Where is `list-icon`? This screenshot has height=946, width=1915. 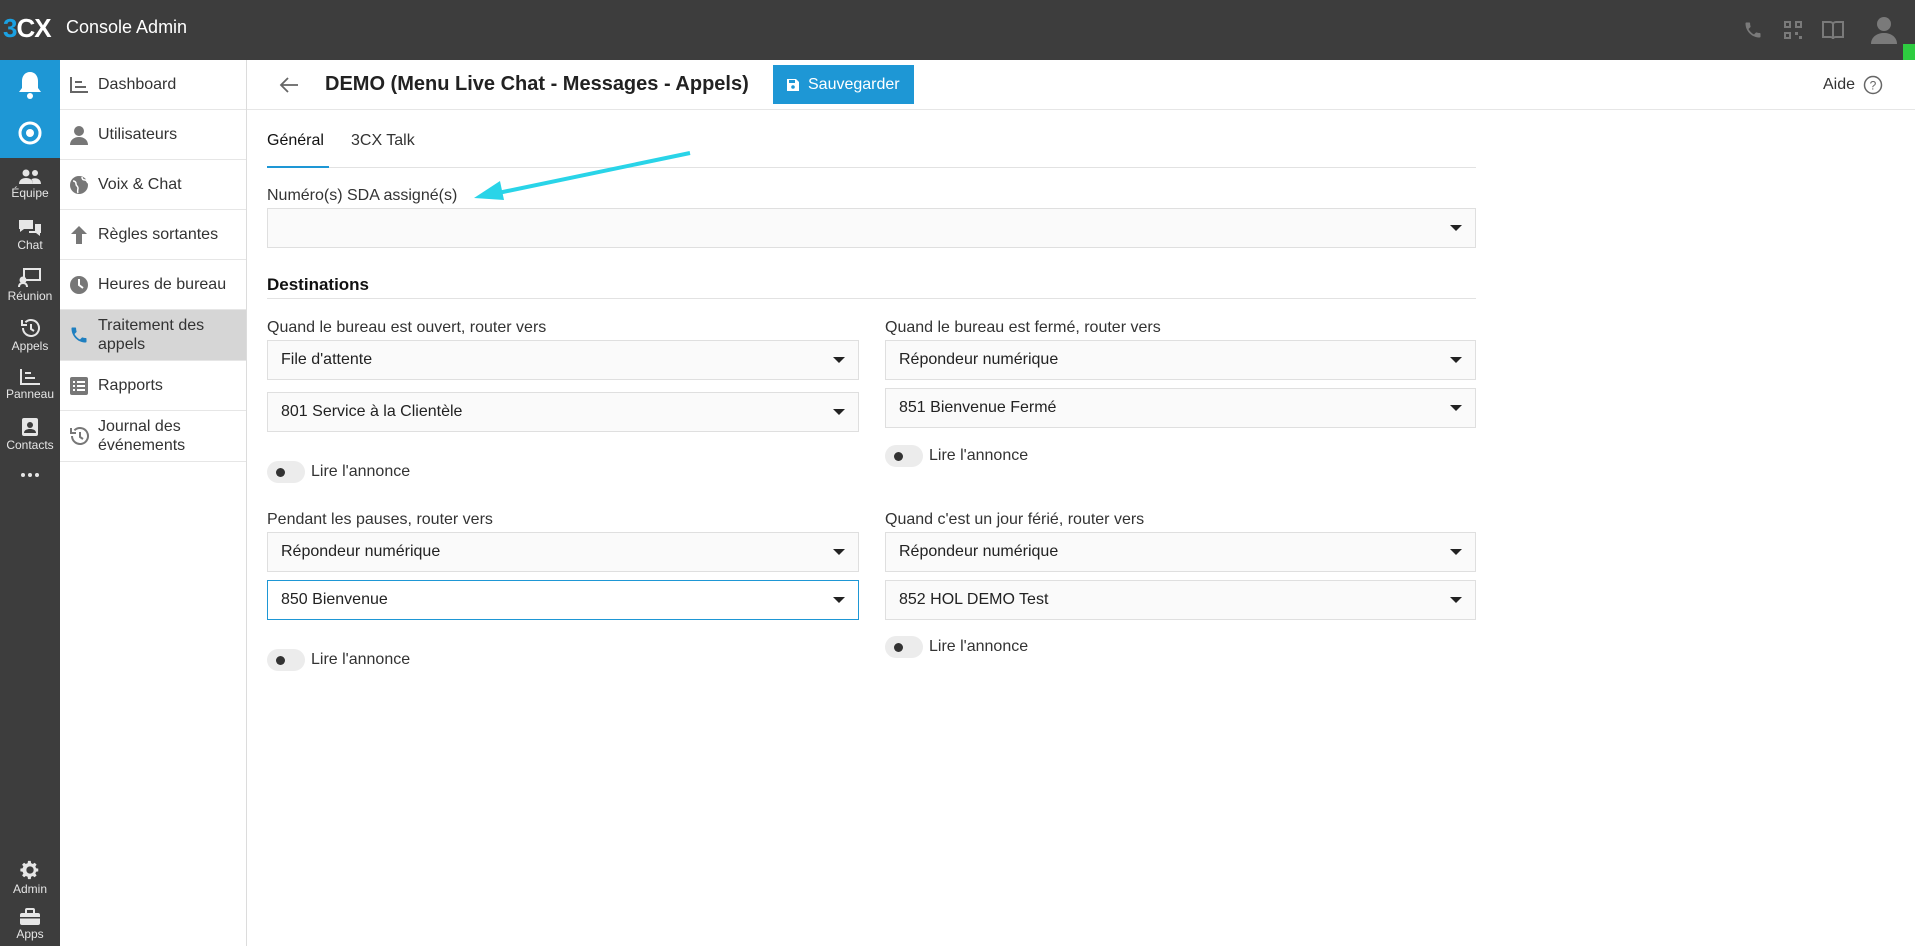
list-icon is located at coordinates (79, 386).